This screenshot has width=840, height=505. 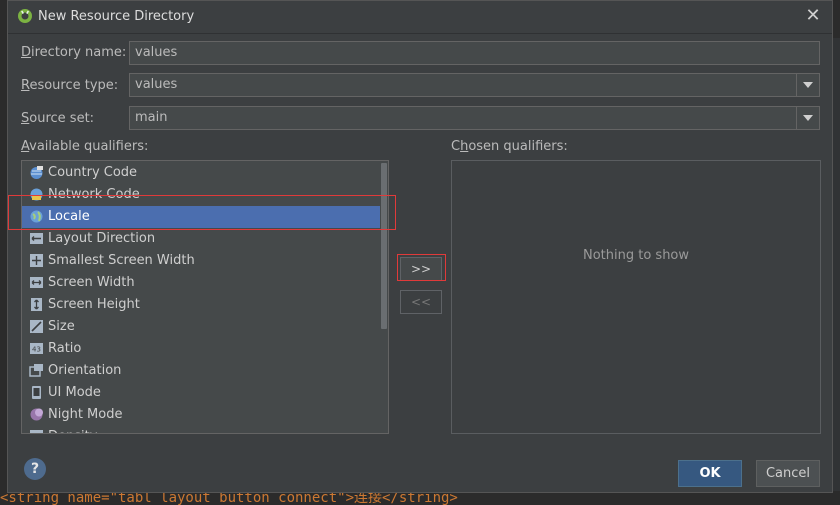 What do you see at coordinates (474, 118) in the screenshot?
I see `source-set-select: main` at bounding box center [474, 118].